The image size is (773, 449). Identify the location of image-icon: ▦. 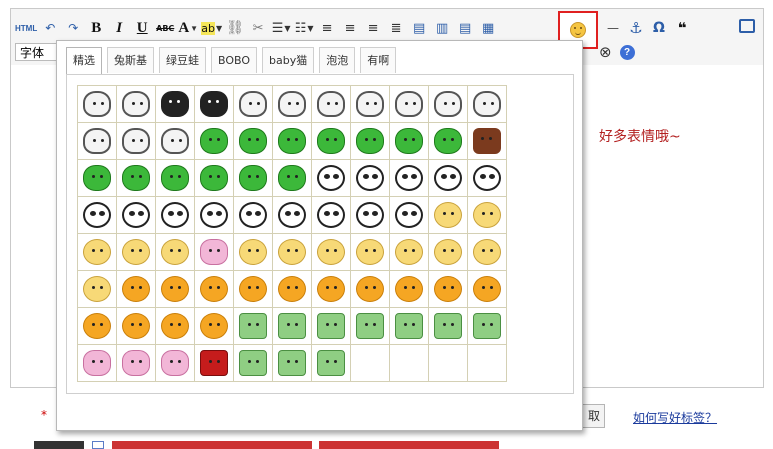
(488, 28).